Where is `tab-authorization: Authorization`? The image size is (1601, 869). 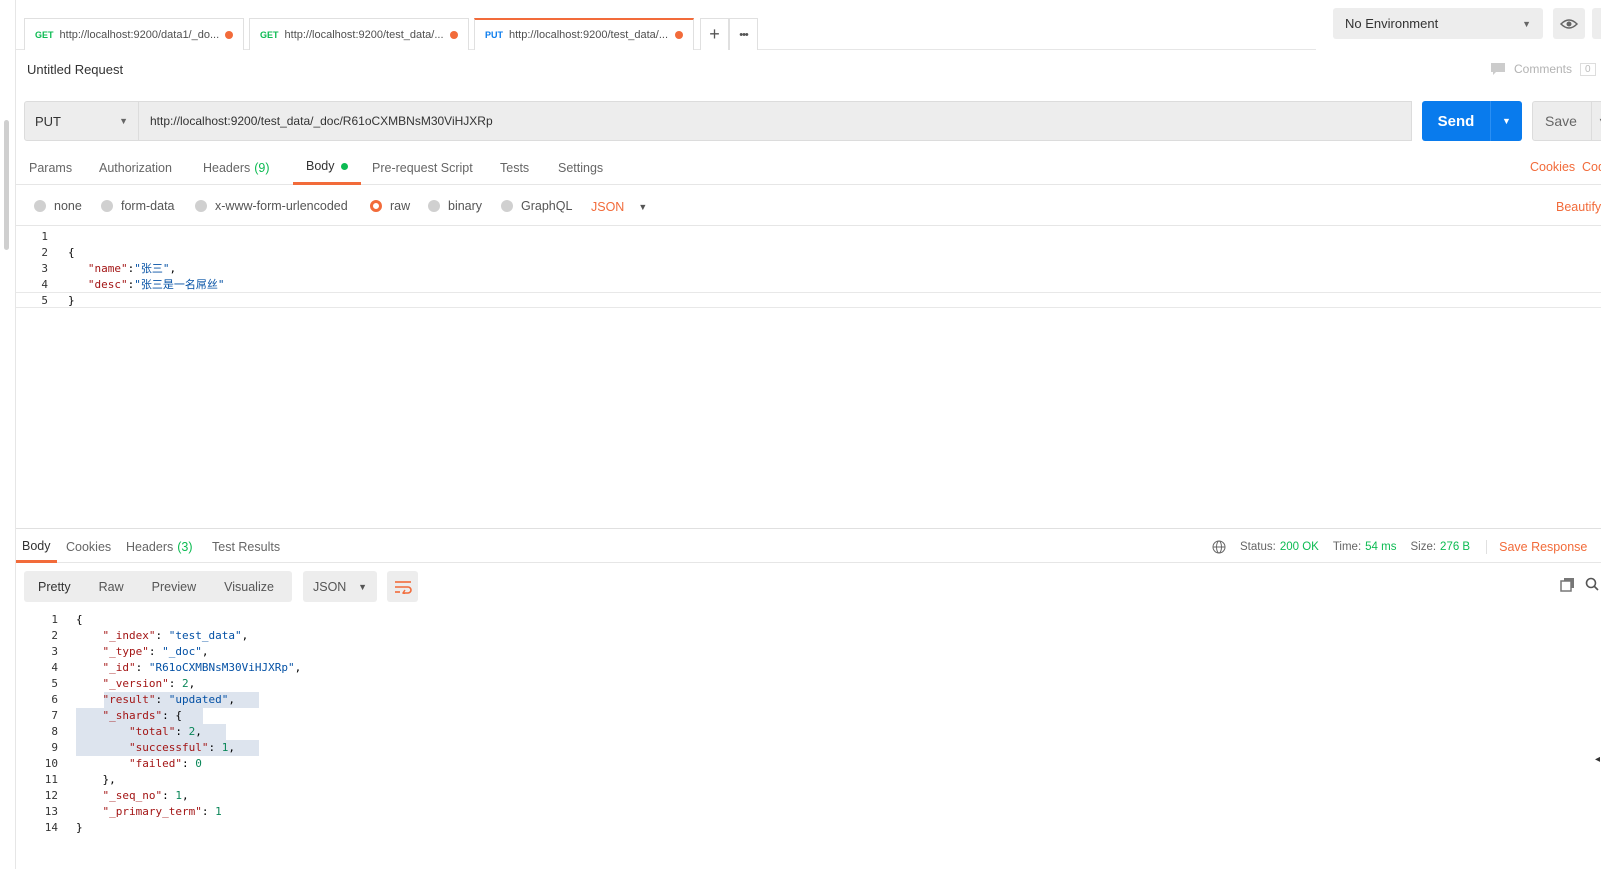
tab-authorization: Authorization is located at coordinates (135, 167).